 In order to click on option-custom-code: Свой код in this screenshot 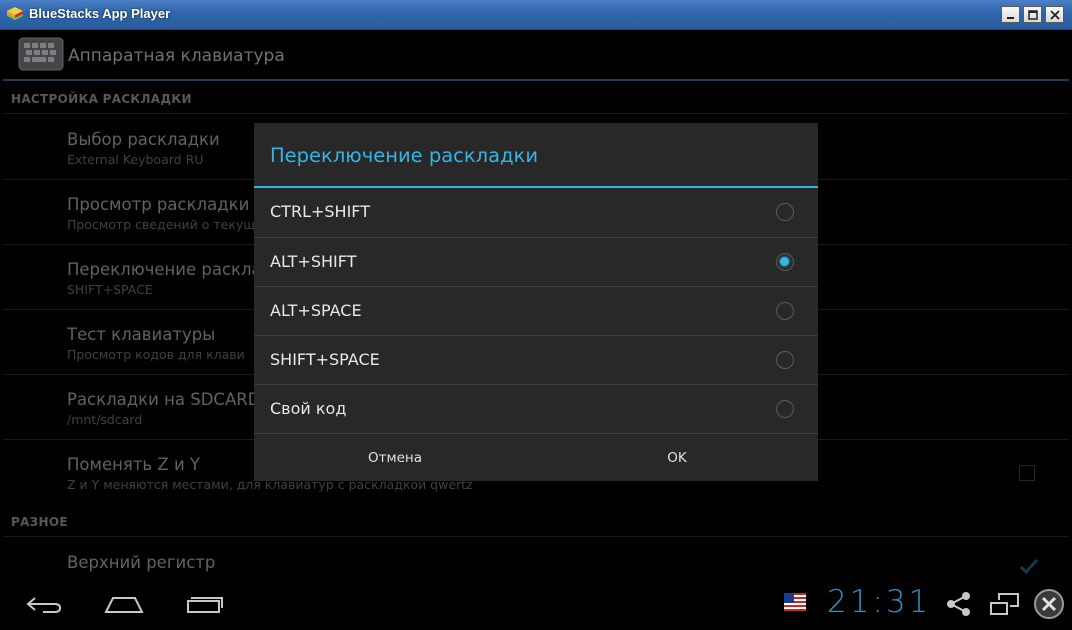, I will do `click(536, 408)`.